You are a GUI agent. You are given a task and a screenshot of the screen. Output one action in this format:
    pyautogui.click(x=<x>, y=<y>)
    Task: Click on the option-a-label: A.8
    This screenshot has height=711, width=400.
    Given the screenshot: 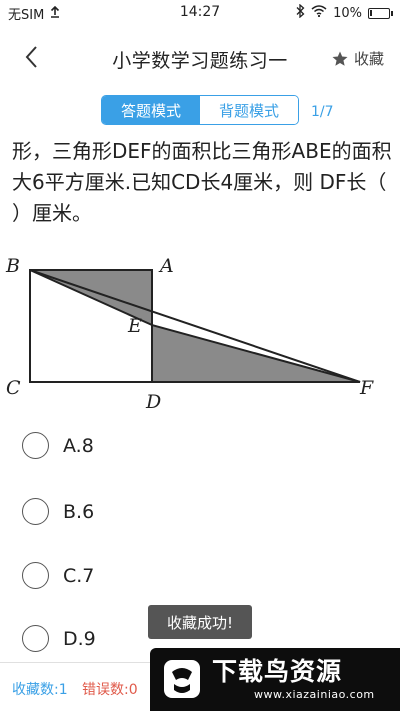 What is the action you would take?
    pyautogui.click(x=78, y=445)
    